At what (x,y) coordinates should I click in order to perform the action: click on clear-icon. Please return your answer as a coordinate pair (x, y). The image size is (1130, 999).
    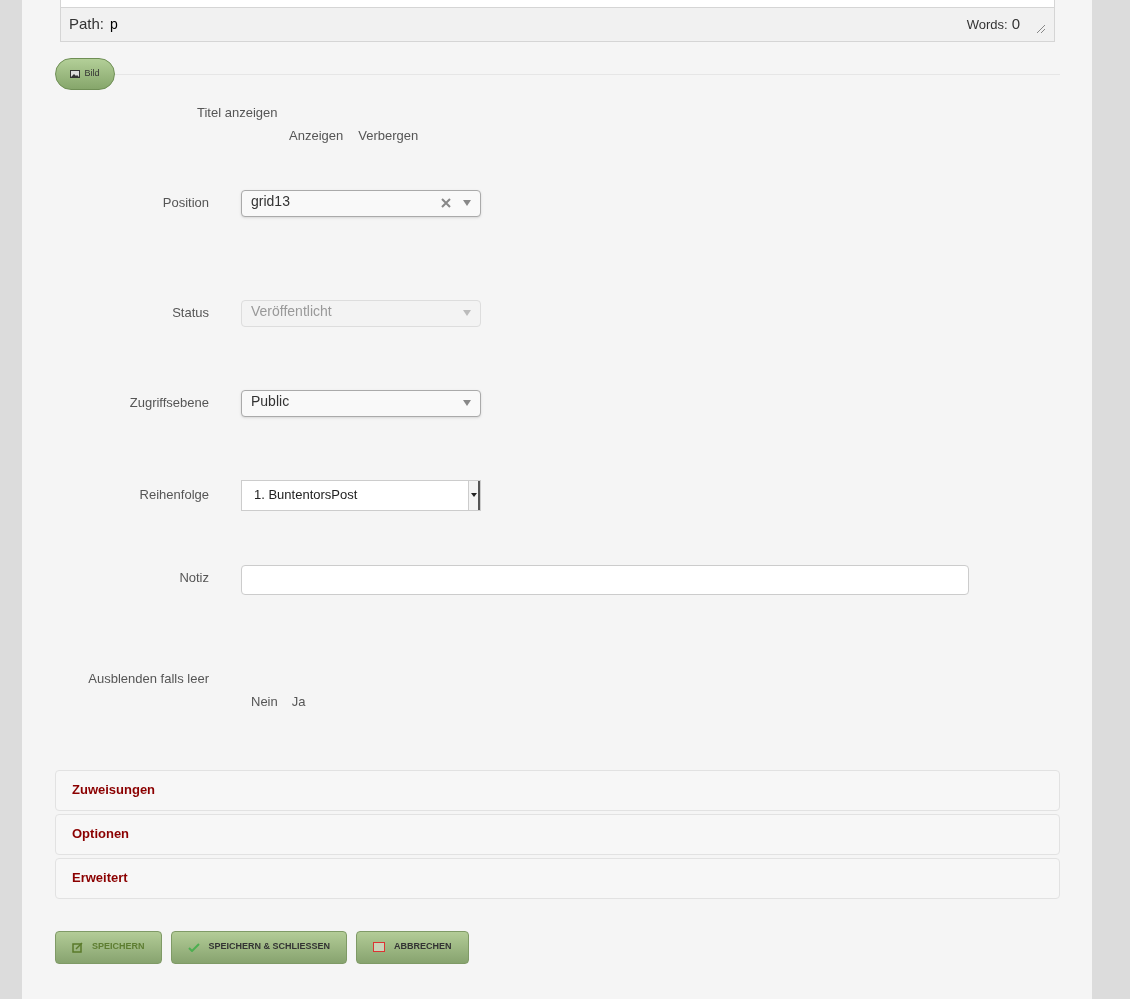
    Looking at the image, I should click on (446, 203).